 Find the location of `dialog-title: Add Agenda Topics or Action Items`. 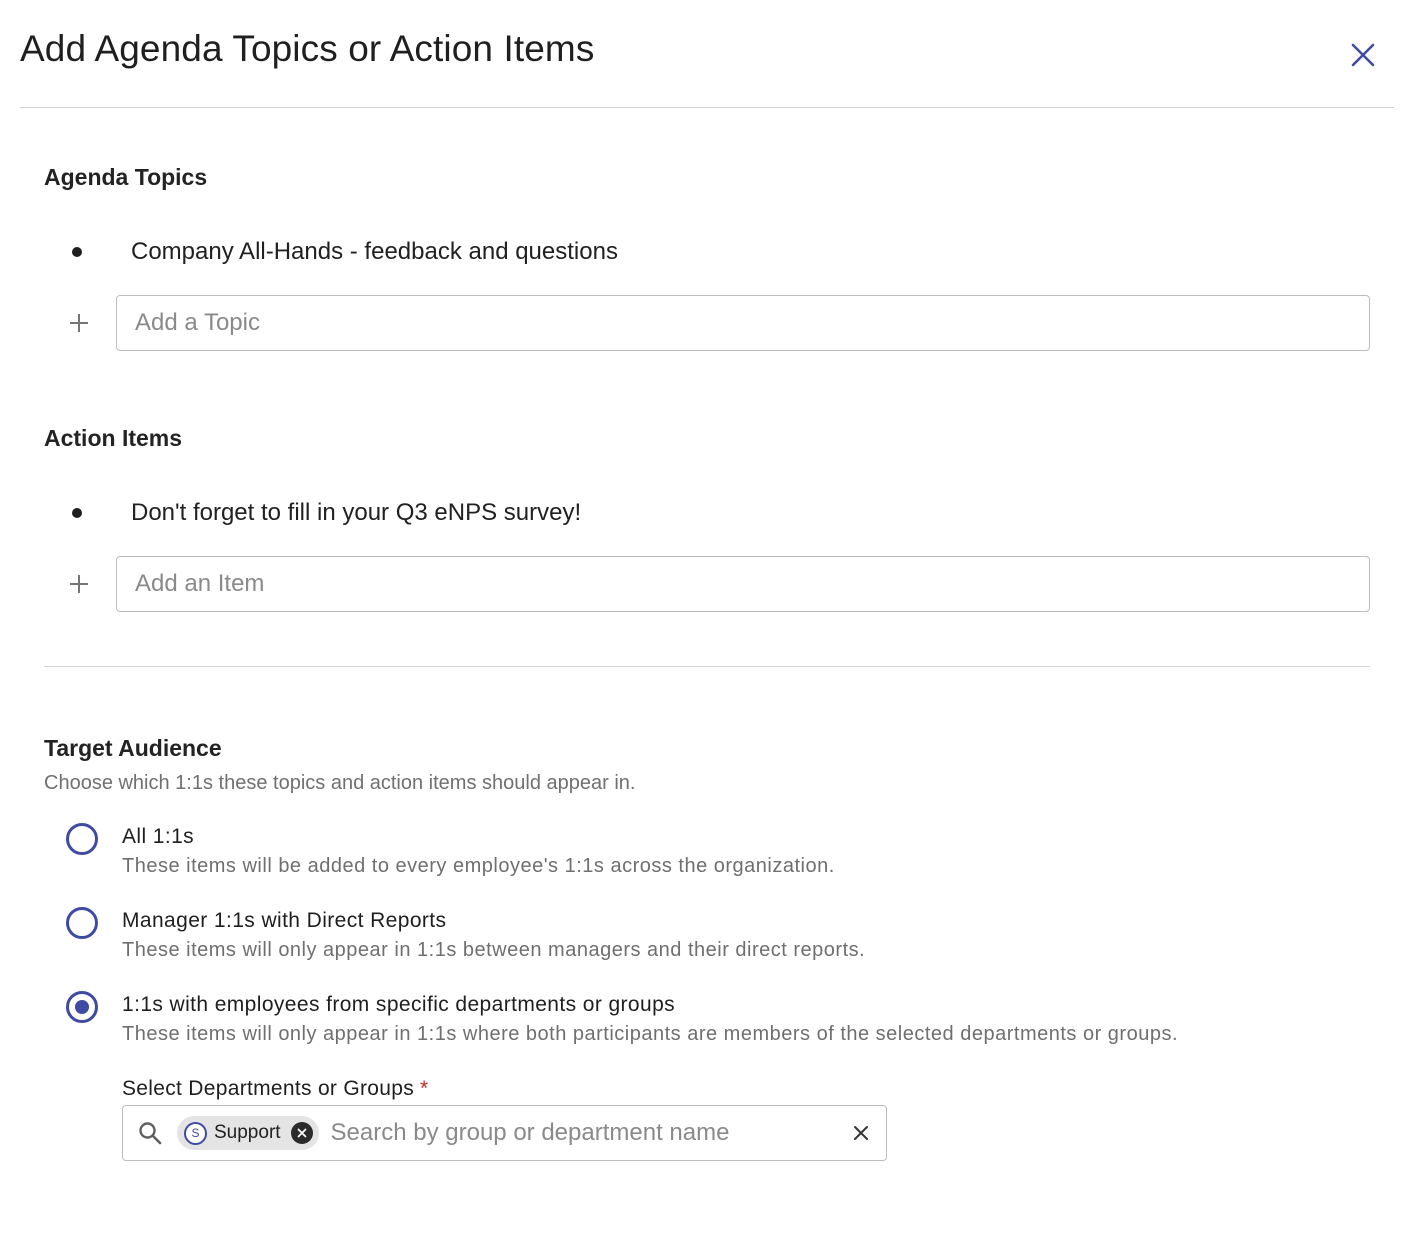

dialog-title: Add Agenda Topics or Action Items is located at coordinates (307, 48).